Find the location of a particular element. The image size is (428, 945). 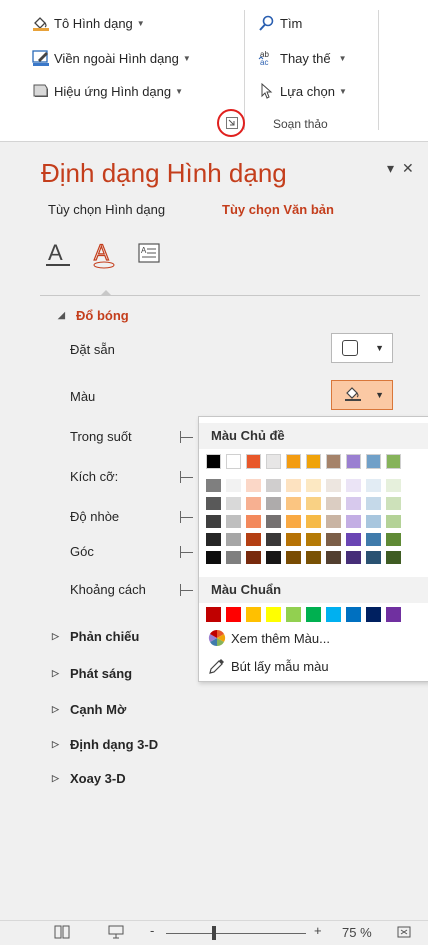

zoom-slider-track is located at coordinates (236, 933).